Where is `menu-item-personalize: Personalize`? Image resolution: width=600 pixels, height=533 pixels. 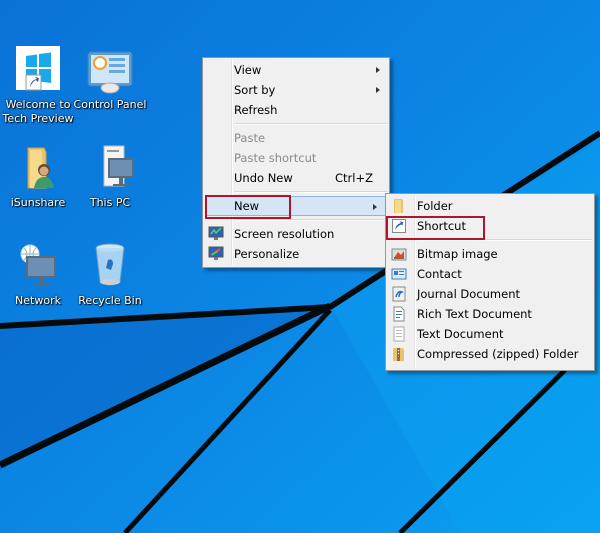 menu-item-personalize: Personalize is located at coordinates (296, 254).